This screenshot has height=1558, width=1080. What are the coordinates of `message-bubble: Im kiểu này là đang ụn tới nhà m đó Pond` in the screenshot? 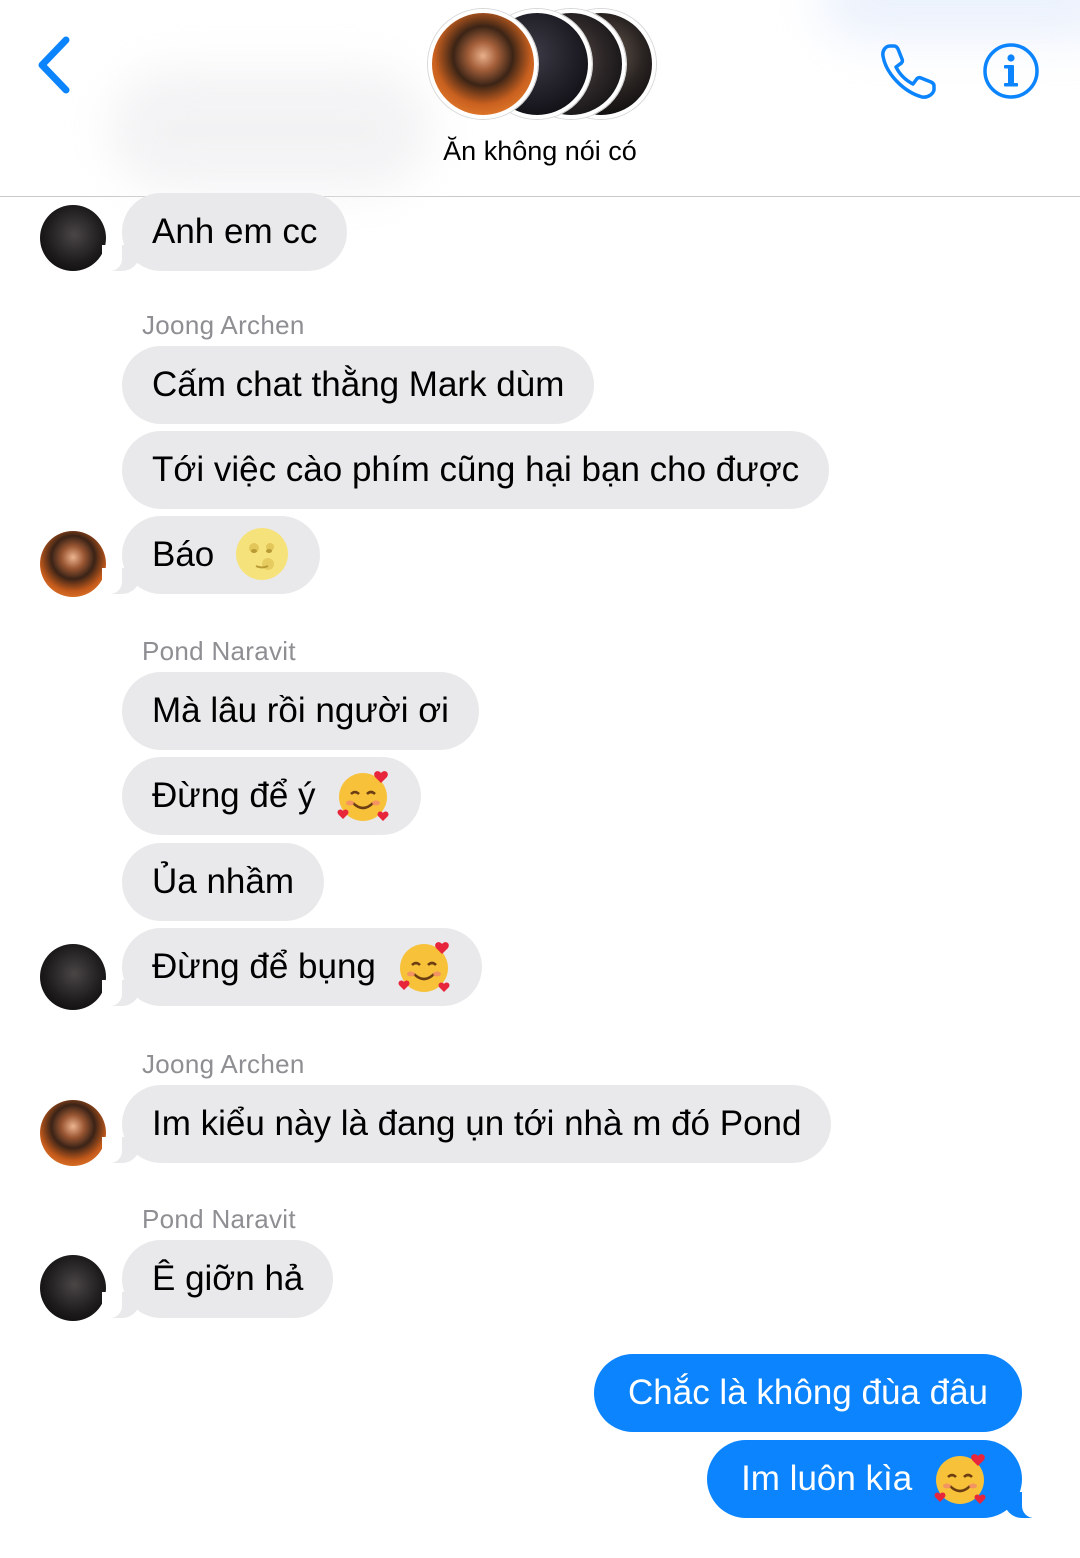 It's located at (466, 1124).